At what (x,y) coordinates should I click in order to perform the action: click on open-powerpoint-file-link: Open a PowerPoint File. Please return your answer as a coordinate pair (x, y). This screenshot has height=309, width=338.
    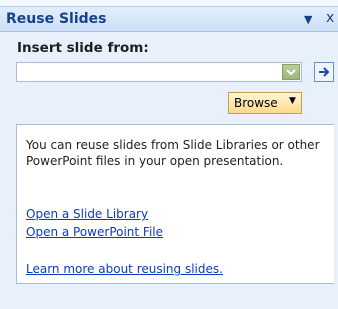
    Looking at the image, I should click on (94, 232).